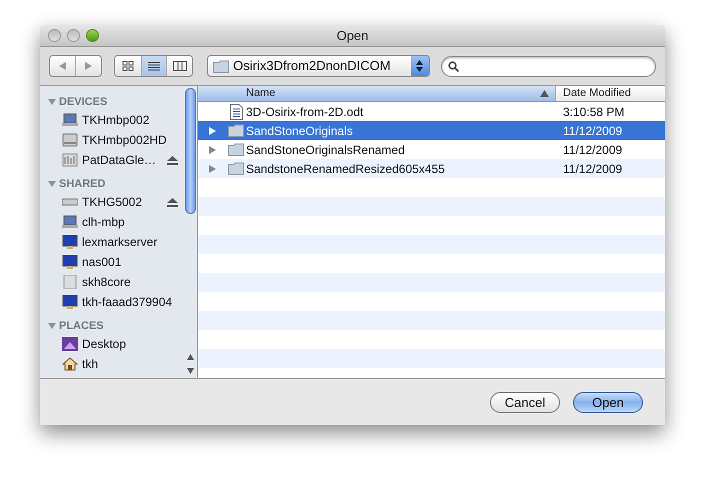 This screenshot has width=705, height=480. What do you see at coordinates (81, 326) in the screenshot?
I see `section-heading: PLACES` at bounding box center [81, 326].